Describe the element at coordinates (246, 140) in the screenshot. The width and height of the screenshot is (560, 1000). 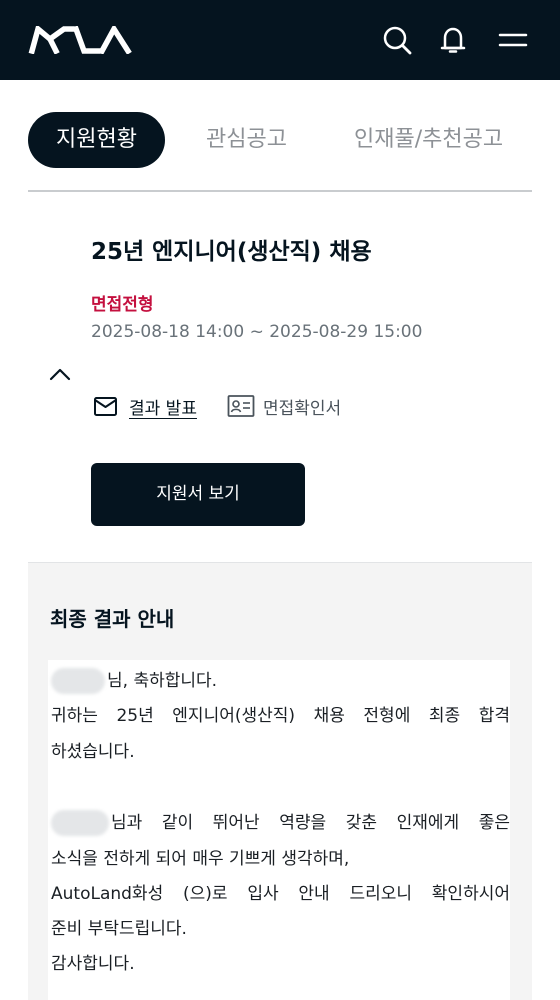
I see `tab-interested-postings: 관심공고` at that location.